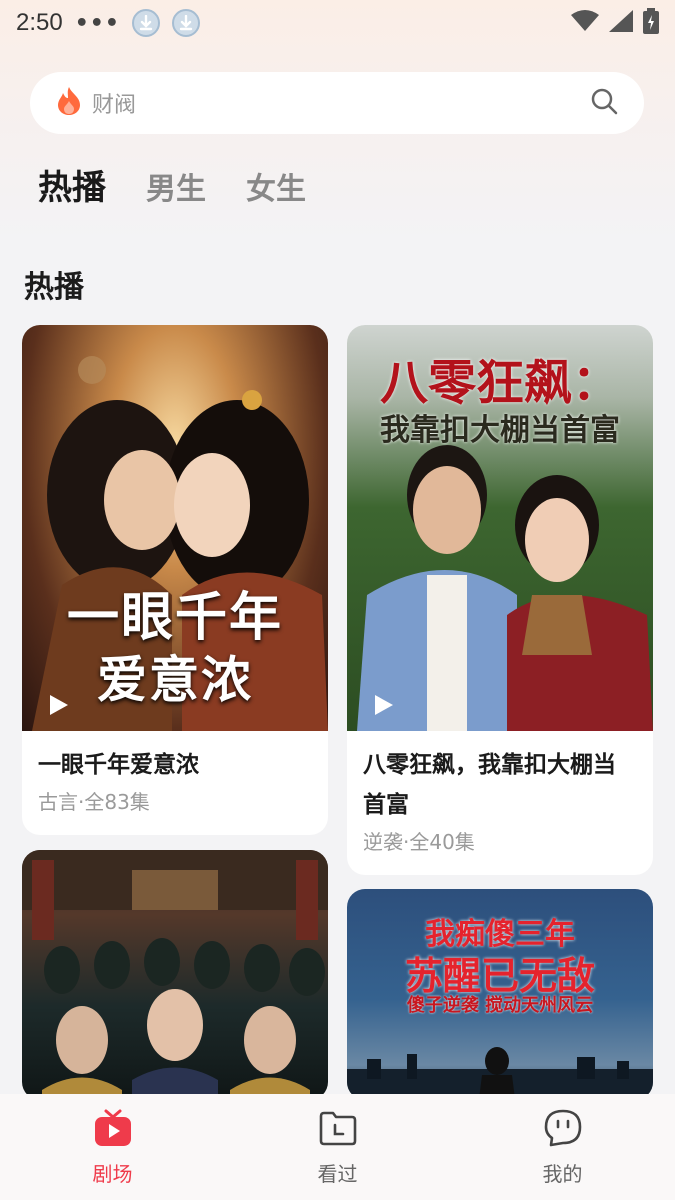 The width and height of the screenshot is (675, 1200). I want to click on poster-title-line: 一眼千年, so click(174, 617).